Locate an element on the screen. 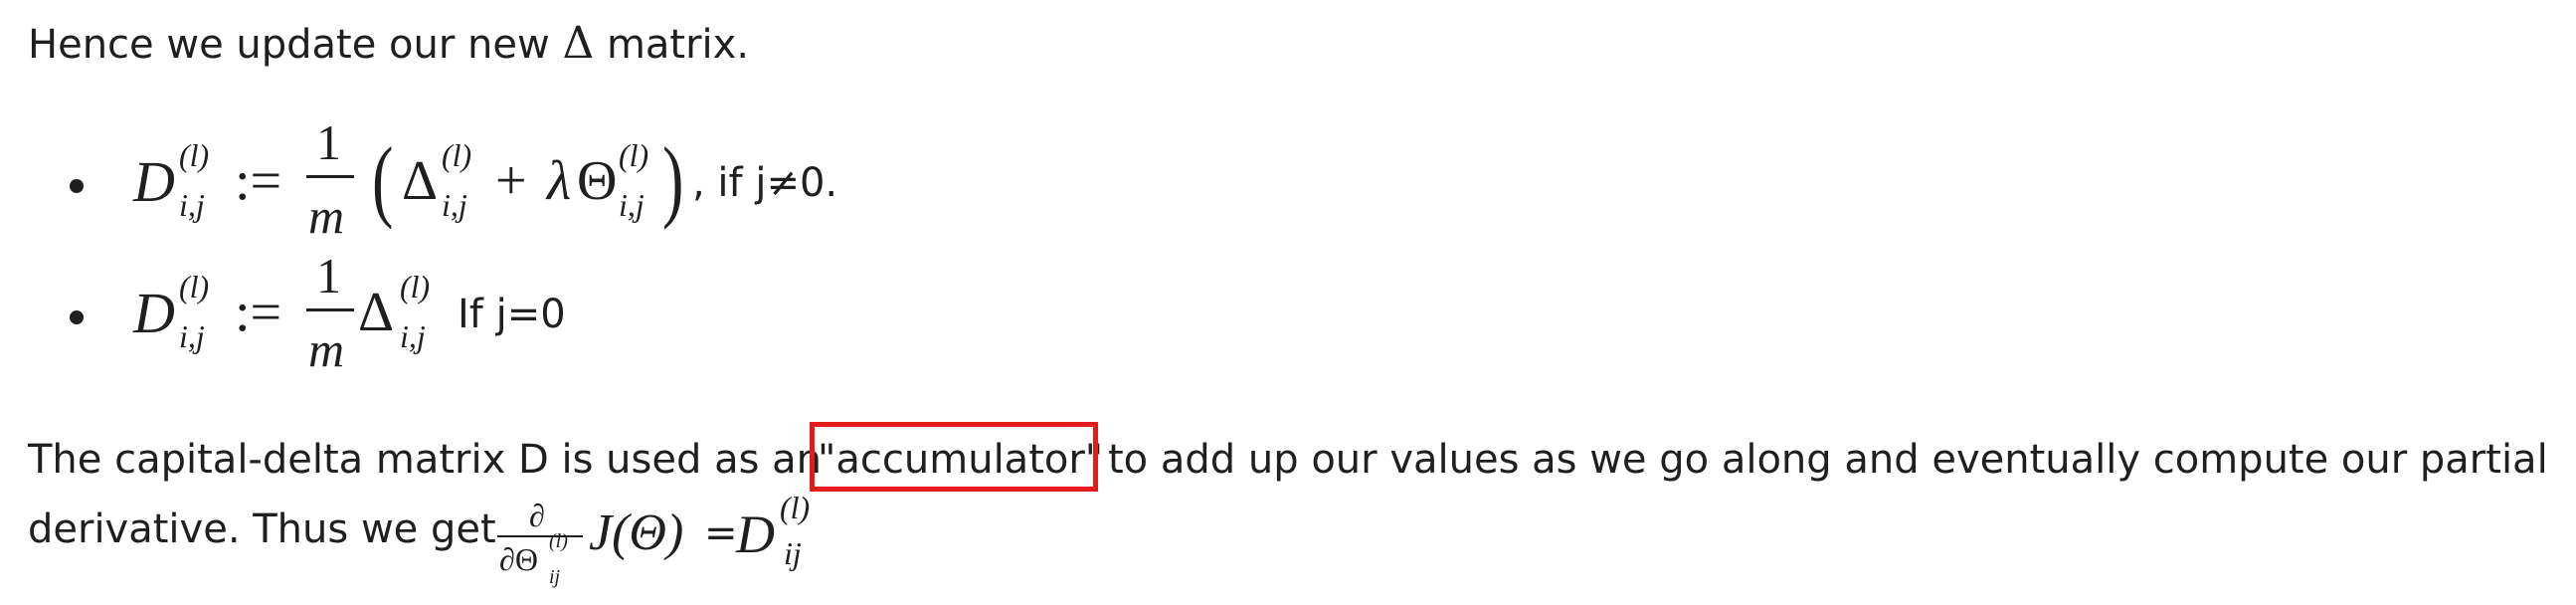 This screenshot has height=605, width=2576. partial-numerator: ∂ is located at coordinates (537, 516).